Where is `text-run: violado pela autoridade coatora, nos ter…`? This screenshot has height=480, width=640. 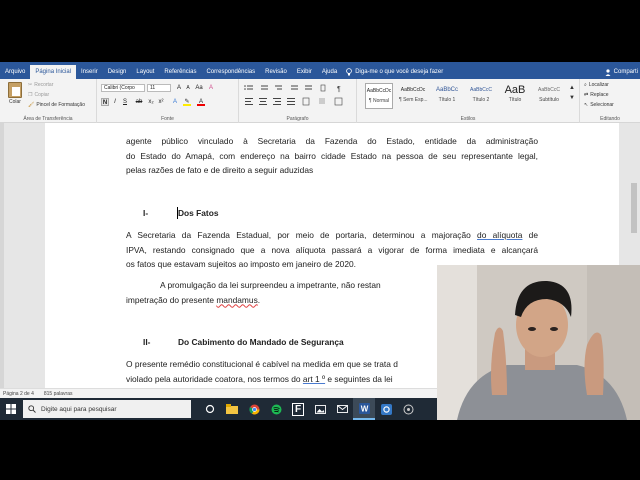 text-run: violado pela autoridade coatora, nos ter… is located at coordinates (214, 378).